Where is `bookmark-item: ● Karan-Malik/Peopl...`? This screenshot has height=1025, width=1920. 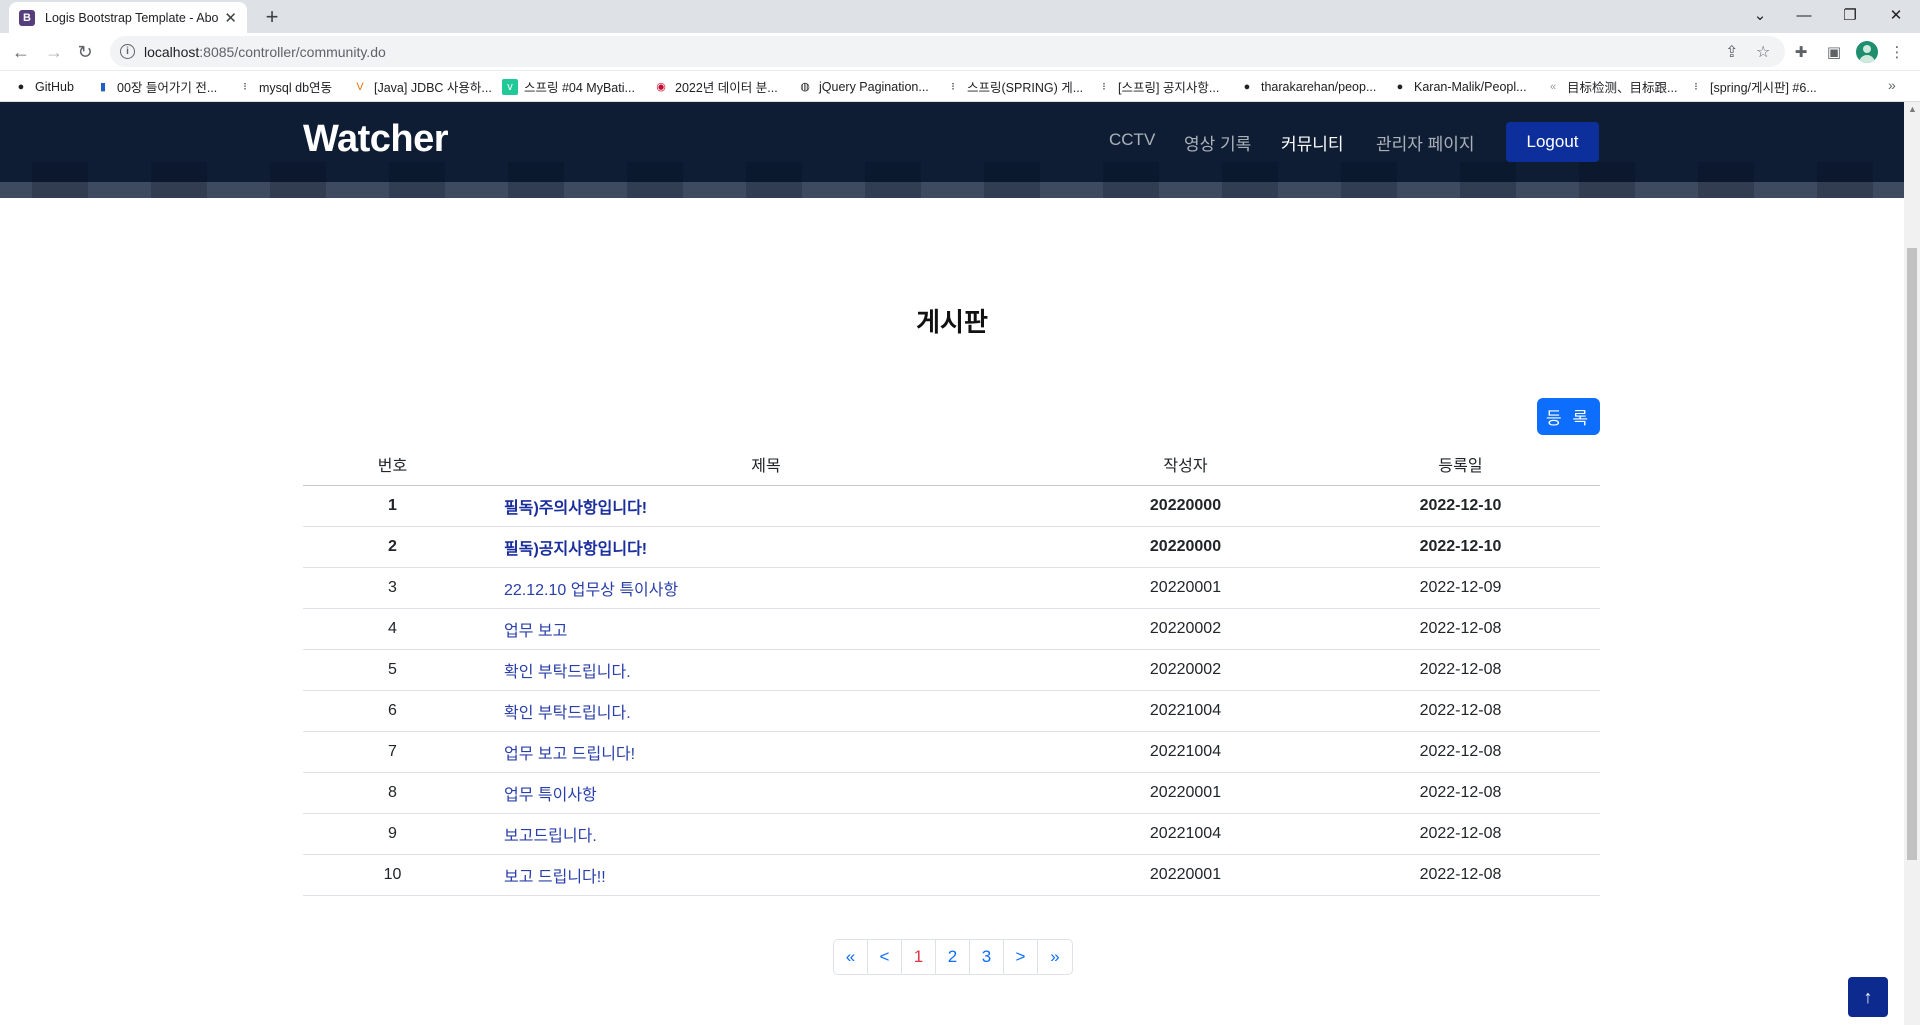
bookmark-item: ● Karan-Malik/Peopl... is located at coordinates (1459, 86).